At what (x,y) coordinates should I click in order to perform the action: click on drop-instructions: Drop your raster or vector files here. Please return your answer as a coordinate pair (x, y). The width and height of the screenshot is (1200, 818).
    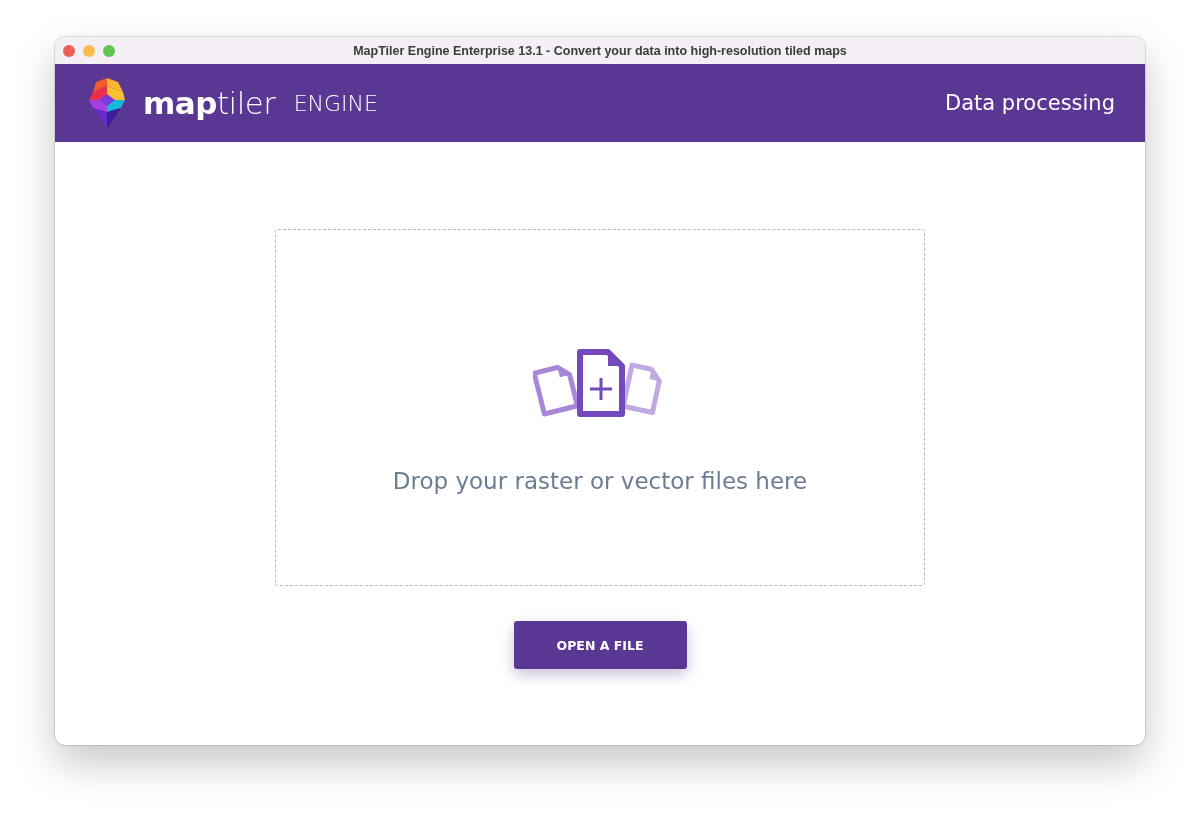
    Looking at the image, I should click on (600, 481).